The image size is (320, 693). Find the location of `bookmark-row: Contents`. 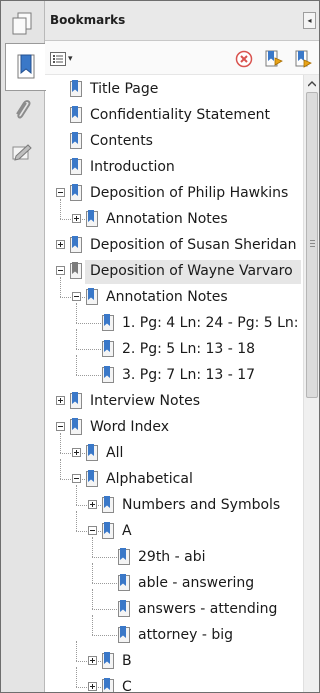

bookmark-row: Contents is located at coordinates (174, 141).